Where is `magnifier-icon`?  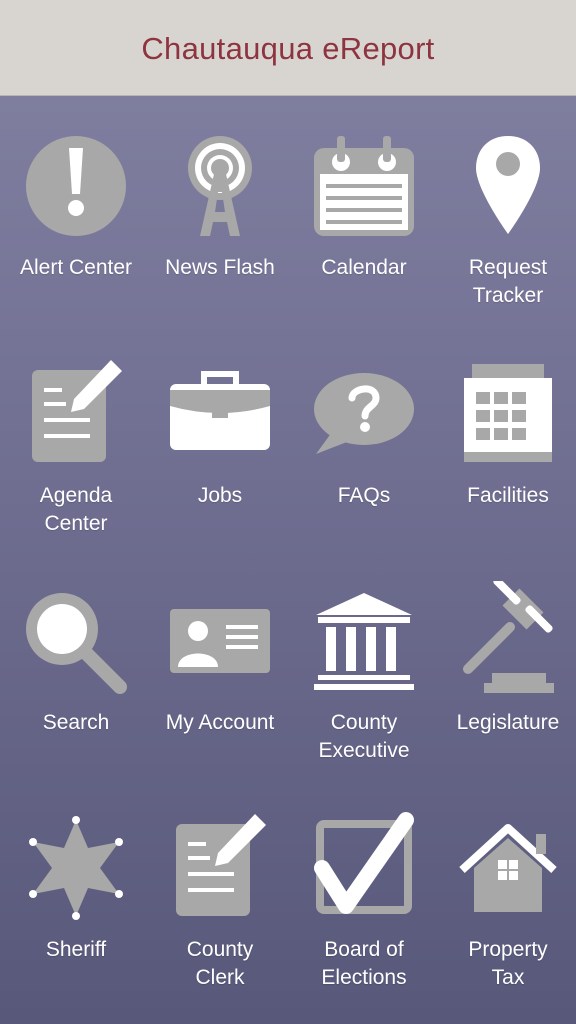
magnifier-icon is located at coordinates (76, 641).